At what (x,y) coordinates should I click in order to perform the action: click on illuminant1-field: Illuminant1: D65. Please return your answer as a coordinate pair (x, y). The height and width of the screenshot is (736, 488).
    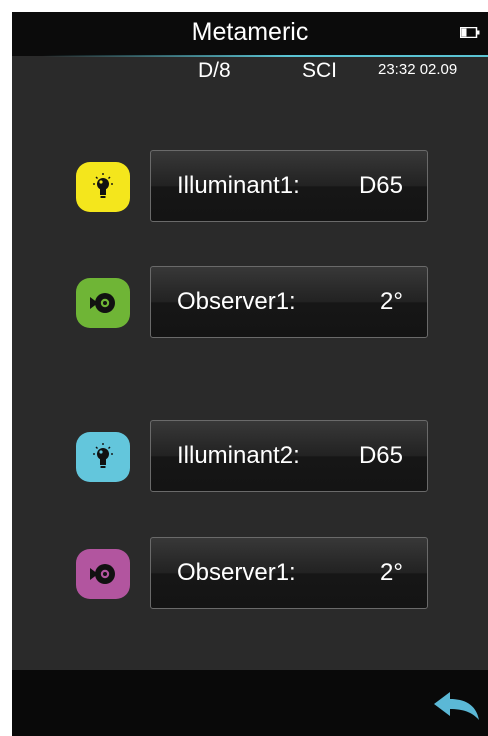
    Looking at the image, I should click on (289, 186).